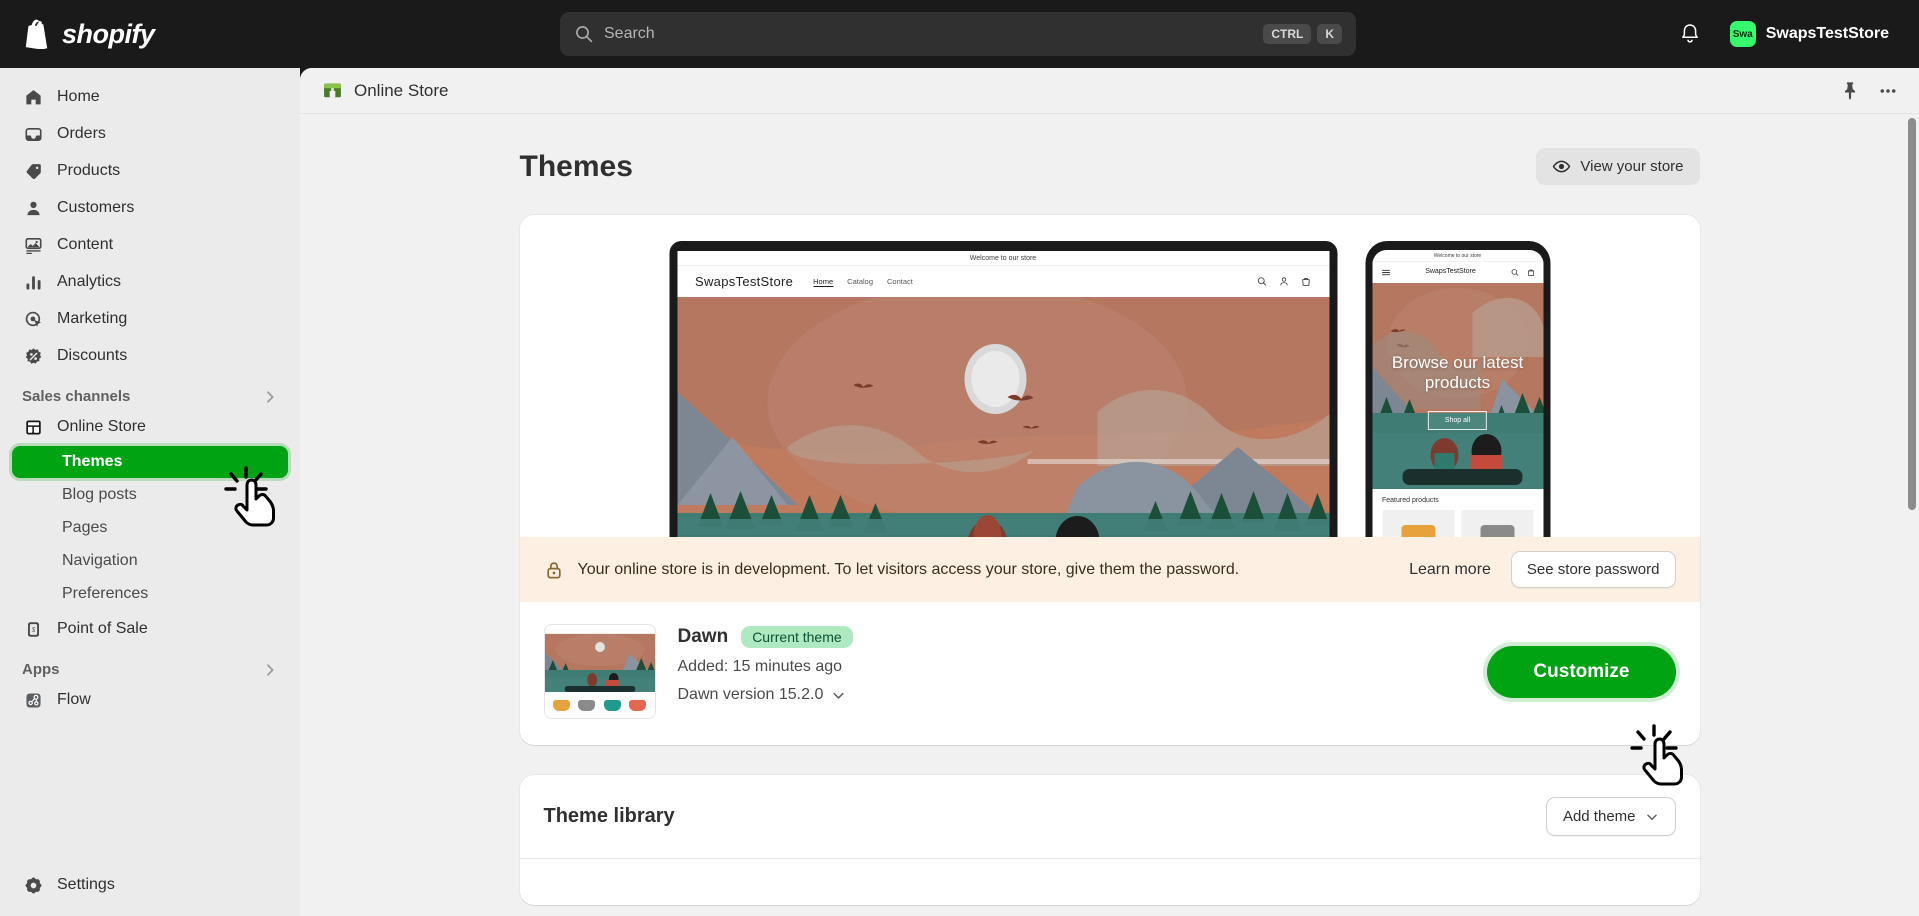 The width and height of the screenshot is (1919, 916). I want to click on swatch-teal, so click(612, 705).